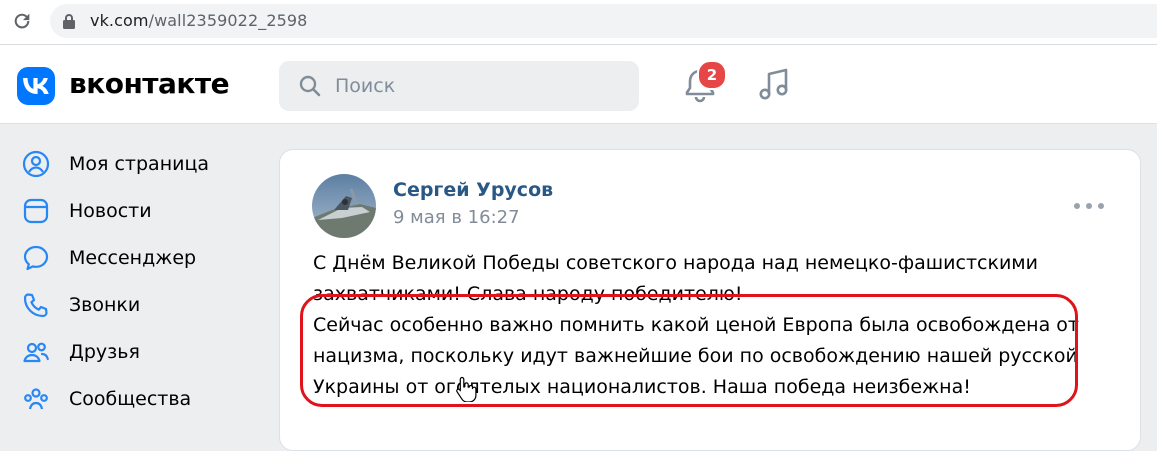  What do you see at coordinates (119, 20) in the screenshot?
I see `url-host: vk.com` at bounding box center [119, 20].